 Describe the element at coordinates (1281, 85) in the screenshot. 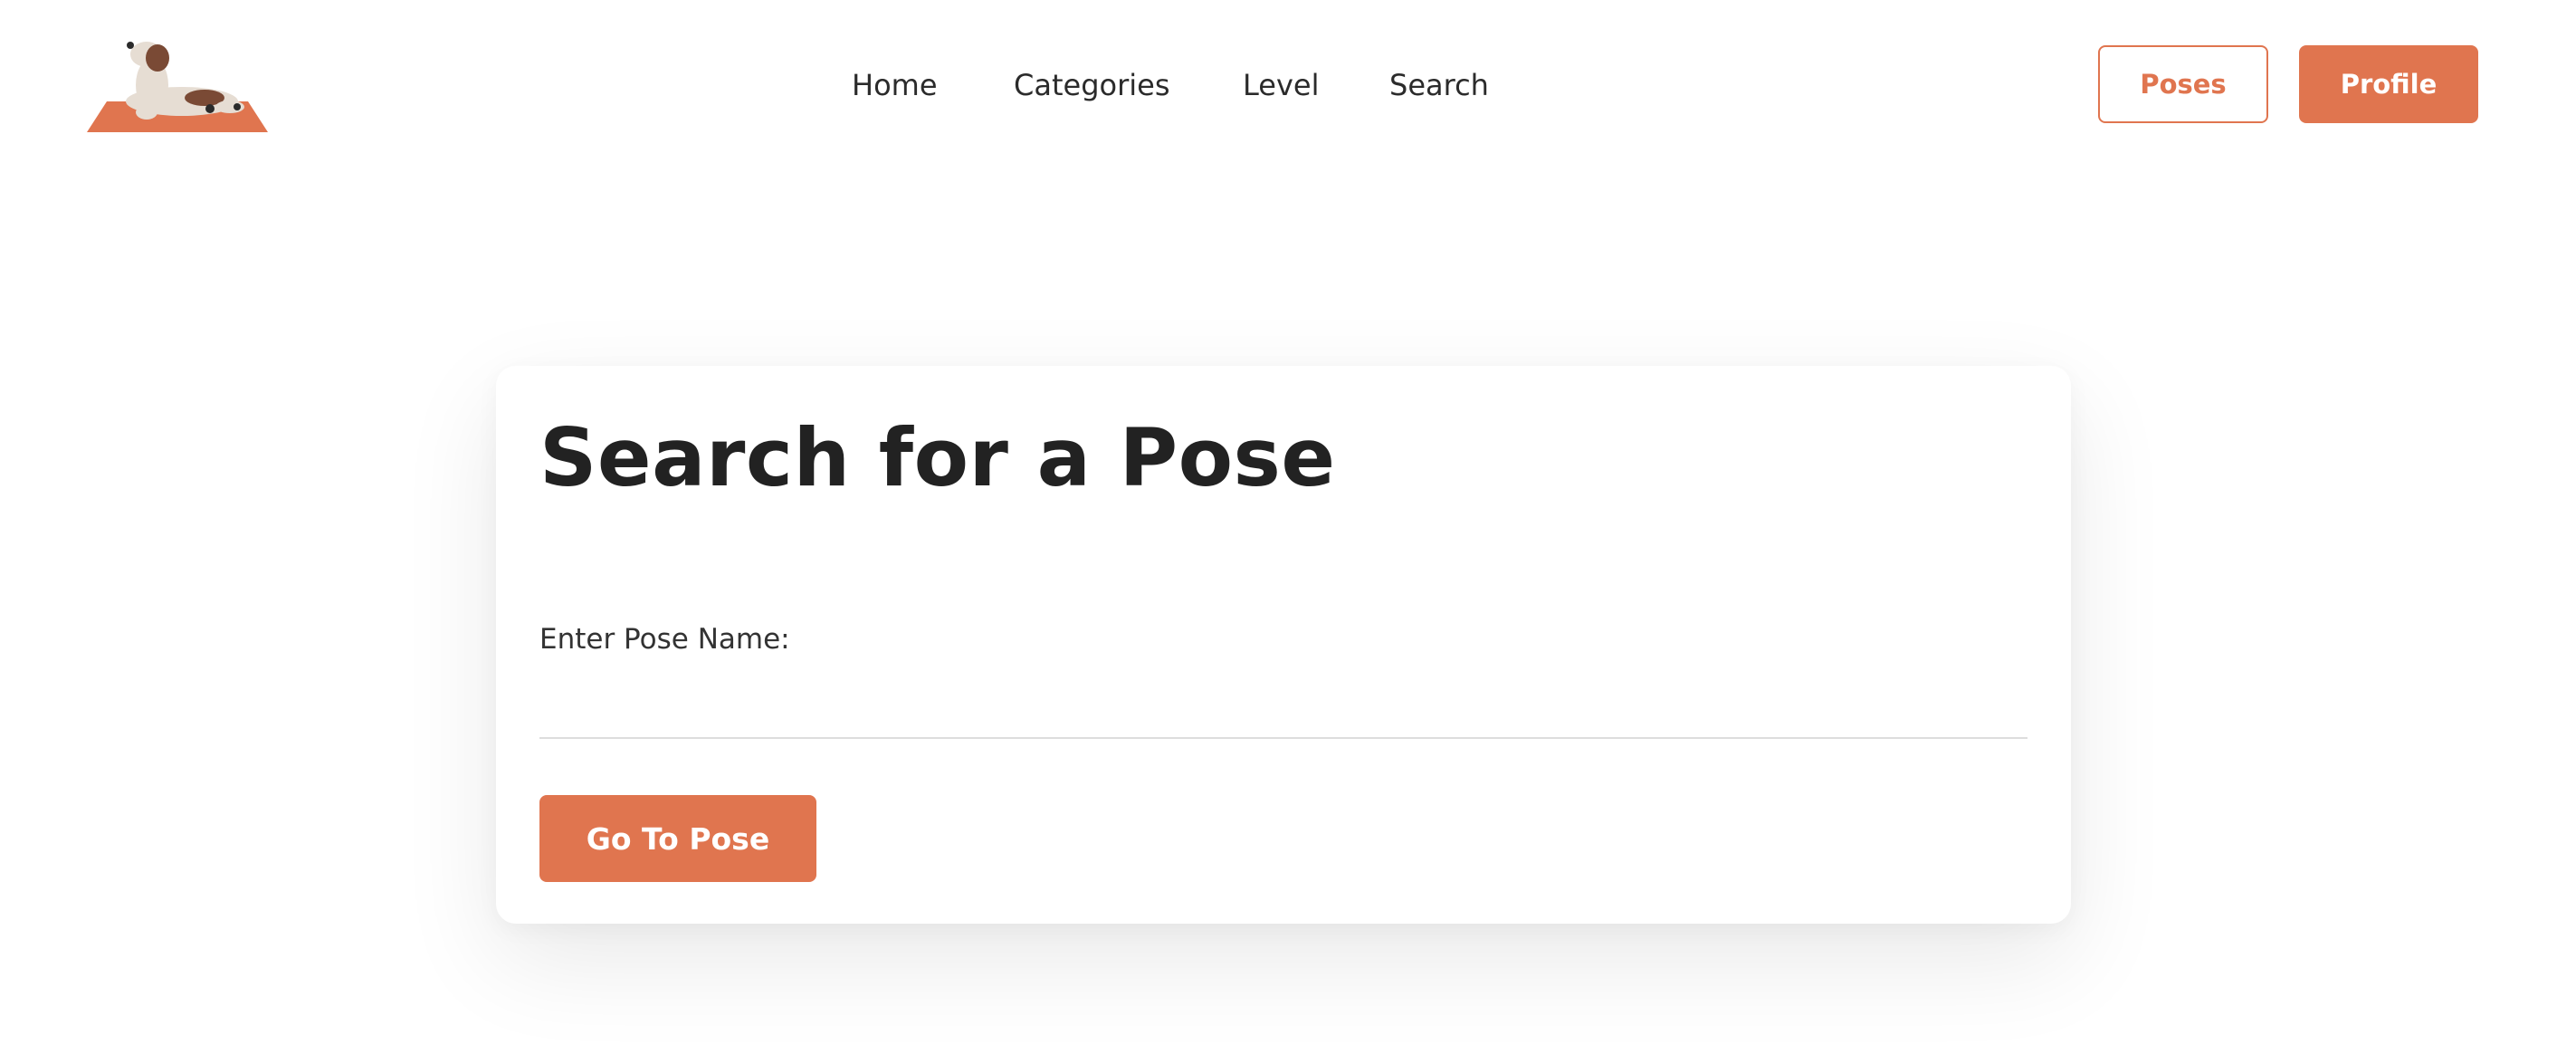

I see `nav-link-level: Level` at that location.